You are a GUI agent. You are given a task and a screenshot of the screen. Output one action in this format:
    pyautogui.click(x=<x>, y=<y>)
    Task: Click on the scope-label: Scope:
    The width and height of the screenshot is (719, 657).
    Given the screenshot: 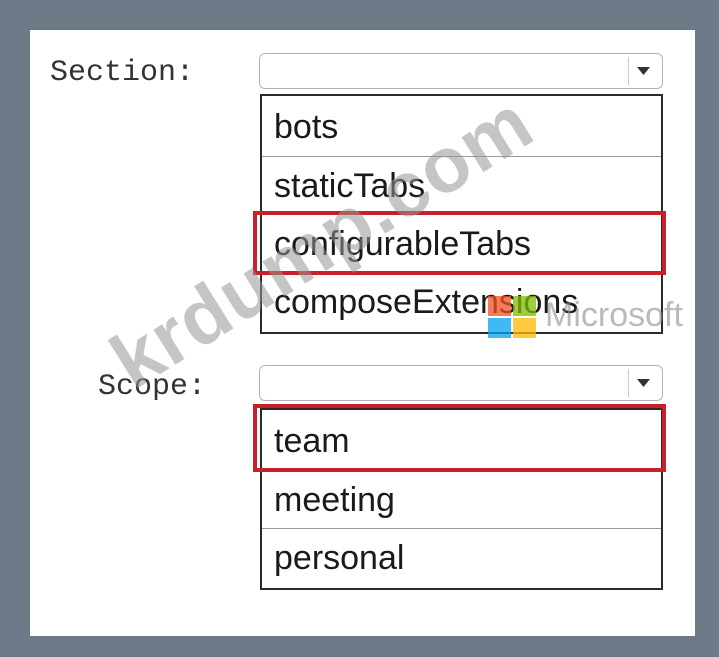 What is the action you would take?
    pyautogui.click(x=152, y=387)
    